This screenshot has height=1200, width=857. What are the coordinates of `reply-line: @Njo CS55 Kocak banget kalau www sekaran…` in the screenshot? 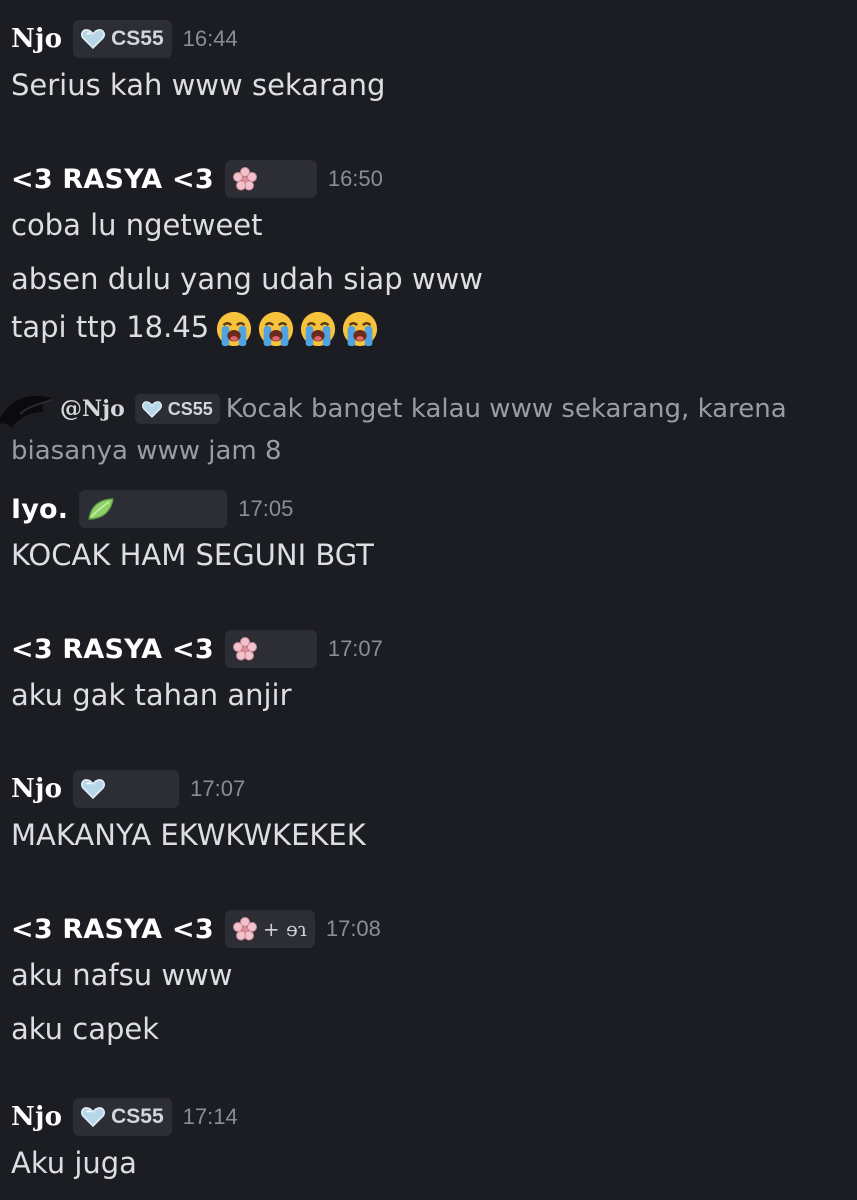 It's located at (423, 409).